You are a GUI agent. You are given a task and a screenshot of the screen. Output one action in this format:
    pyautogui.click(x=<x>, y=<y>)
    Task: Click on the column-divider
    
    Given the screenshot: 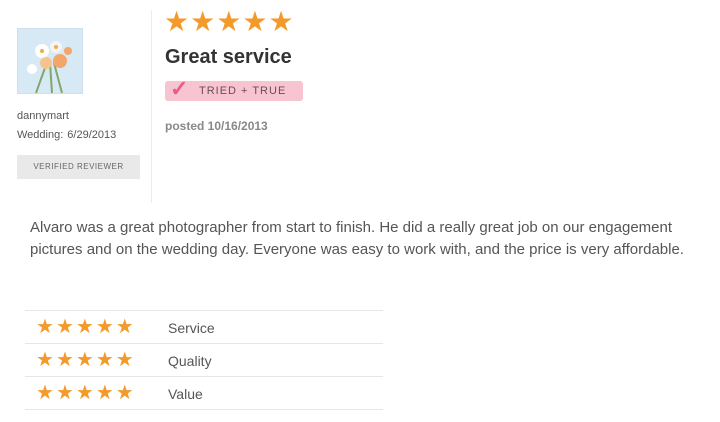 What is the action you would take?
    pyautogui.click(x=151, y=106)
    